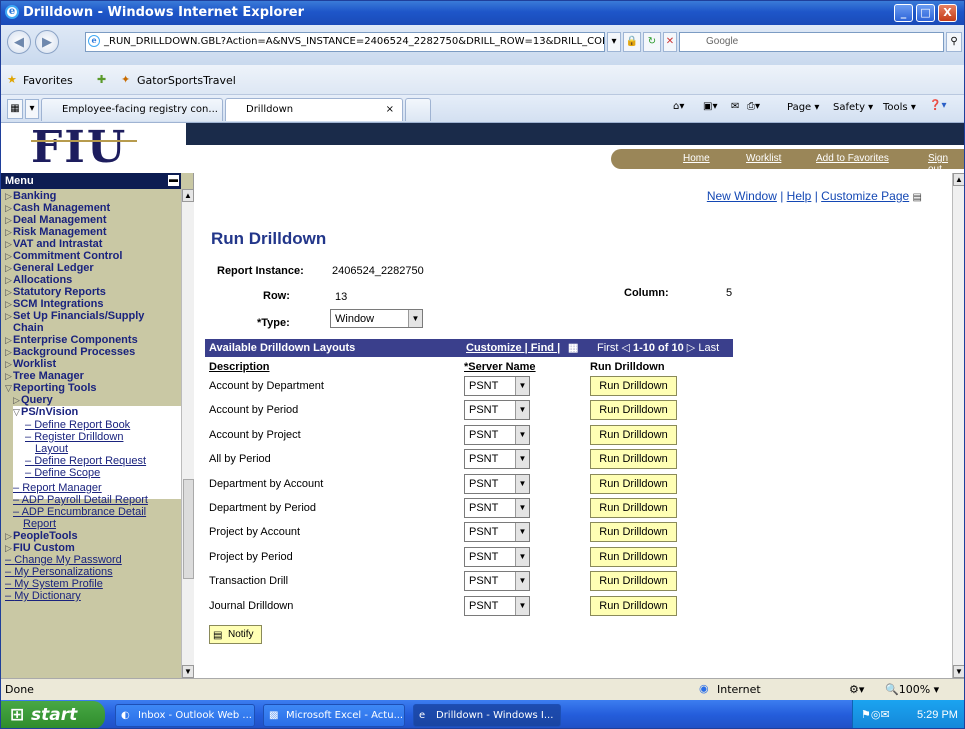 This screenshot has width=965, height=729. What do you see at coordinates (875, 714) in the screenshot?
I see `tray-icons: ⚑◎✉` at bounding box center [875, 714].